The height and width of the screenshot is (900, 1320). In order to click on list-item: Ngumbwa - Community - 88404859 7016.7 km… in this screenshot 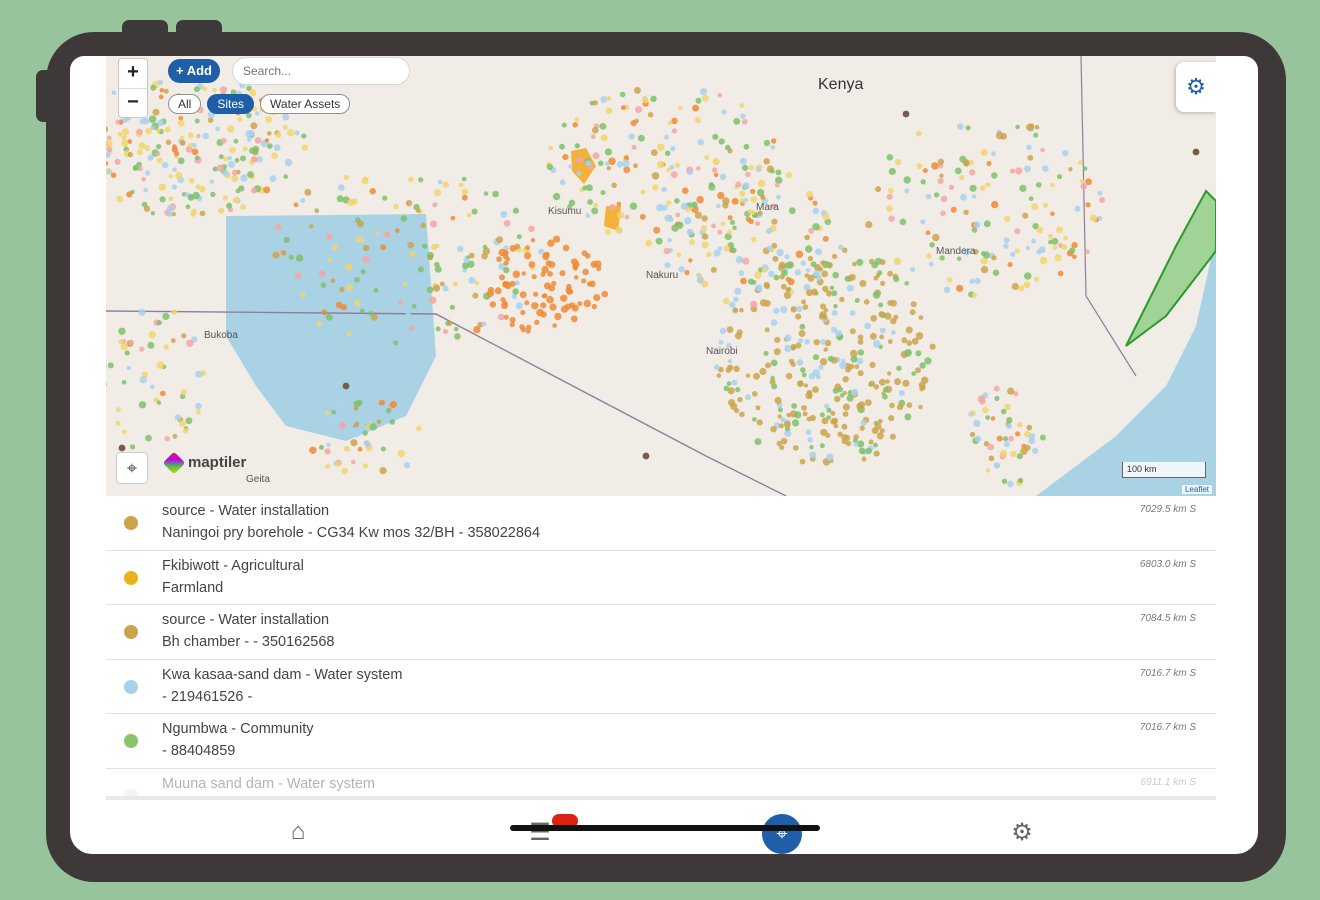, I will do `click(661, 741)`.